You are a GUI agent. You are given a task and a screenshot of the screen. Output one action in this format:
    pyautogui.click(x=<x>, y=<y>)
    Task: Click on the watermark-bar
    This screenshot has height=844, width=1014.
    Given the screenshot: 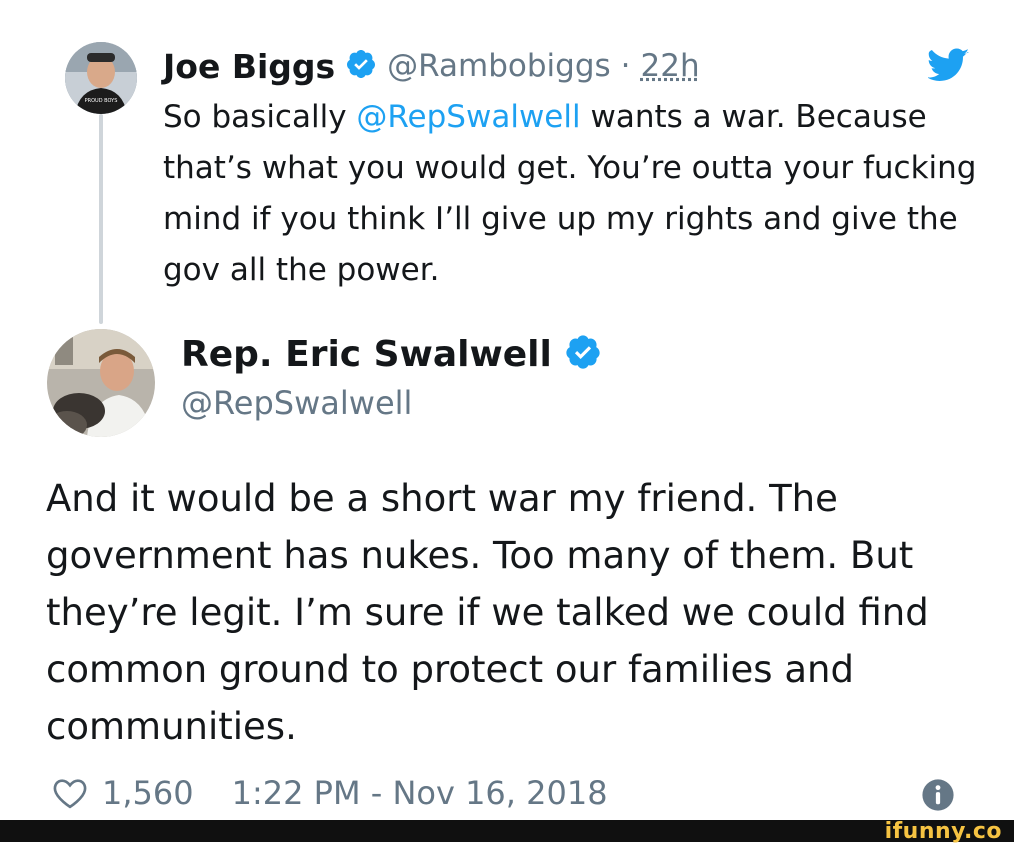 What is the action you would take?
    pyautogui.click(x=507, y=831)
    